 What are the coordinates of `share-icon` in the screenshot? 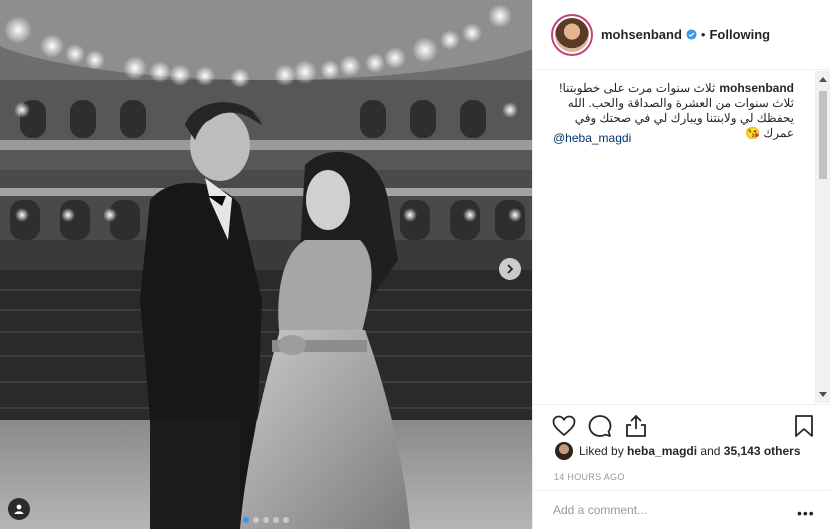 It's located at (636, 425).